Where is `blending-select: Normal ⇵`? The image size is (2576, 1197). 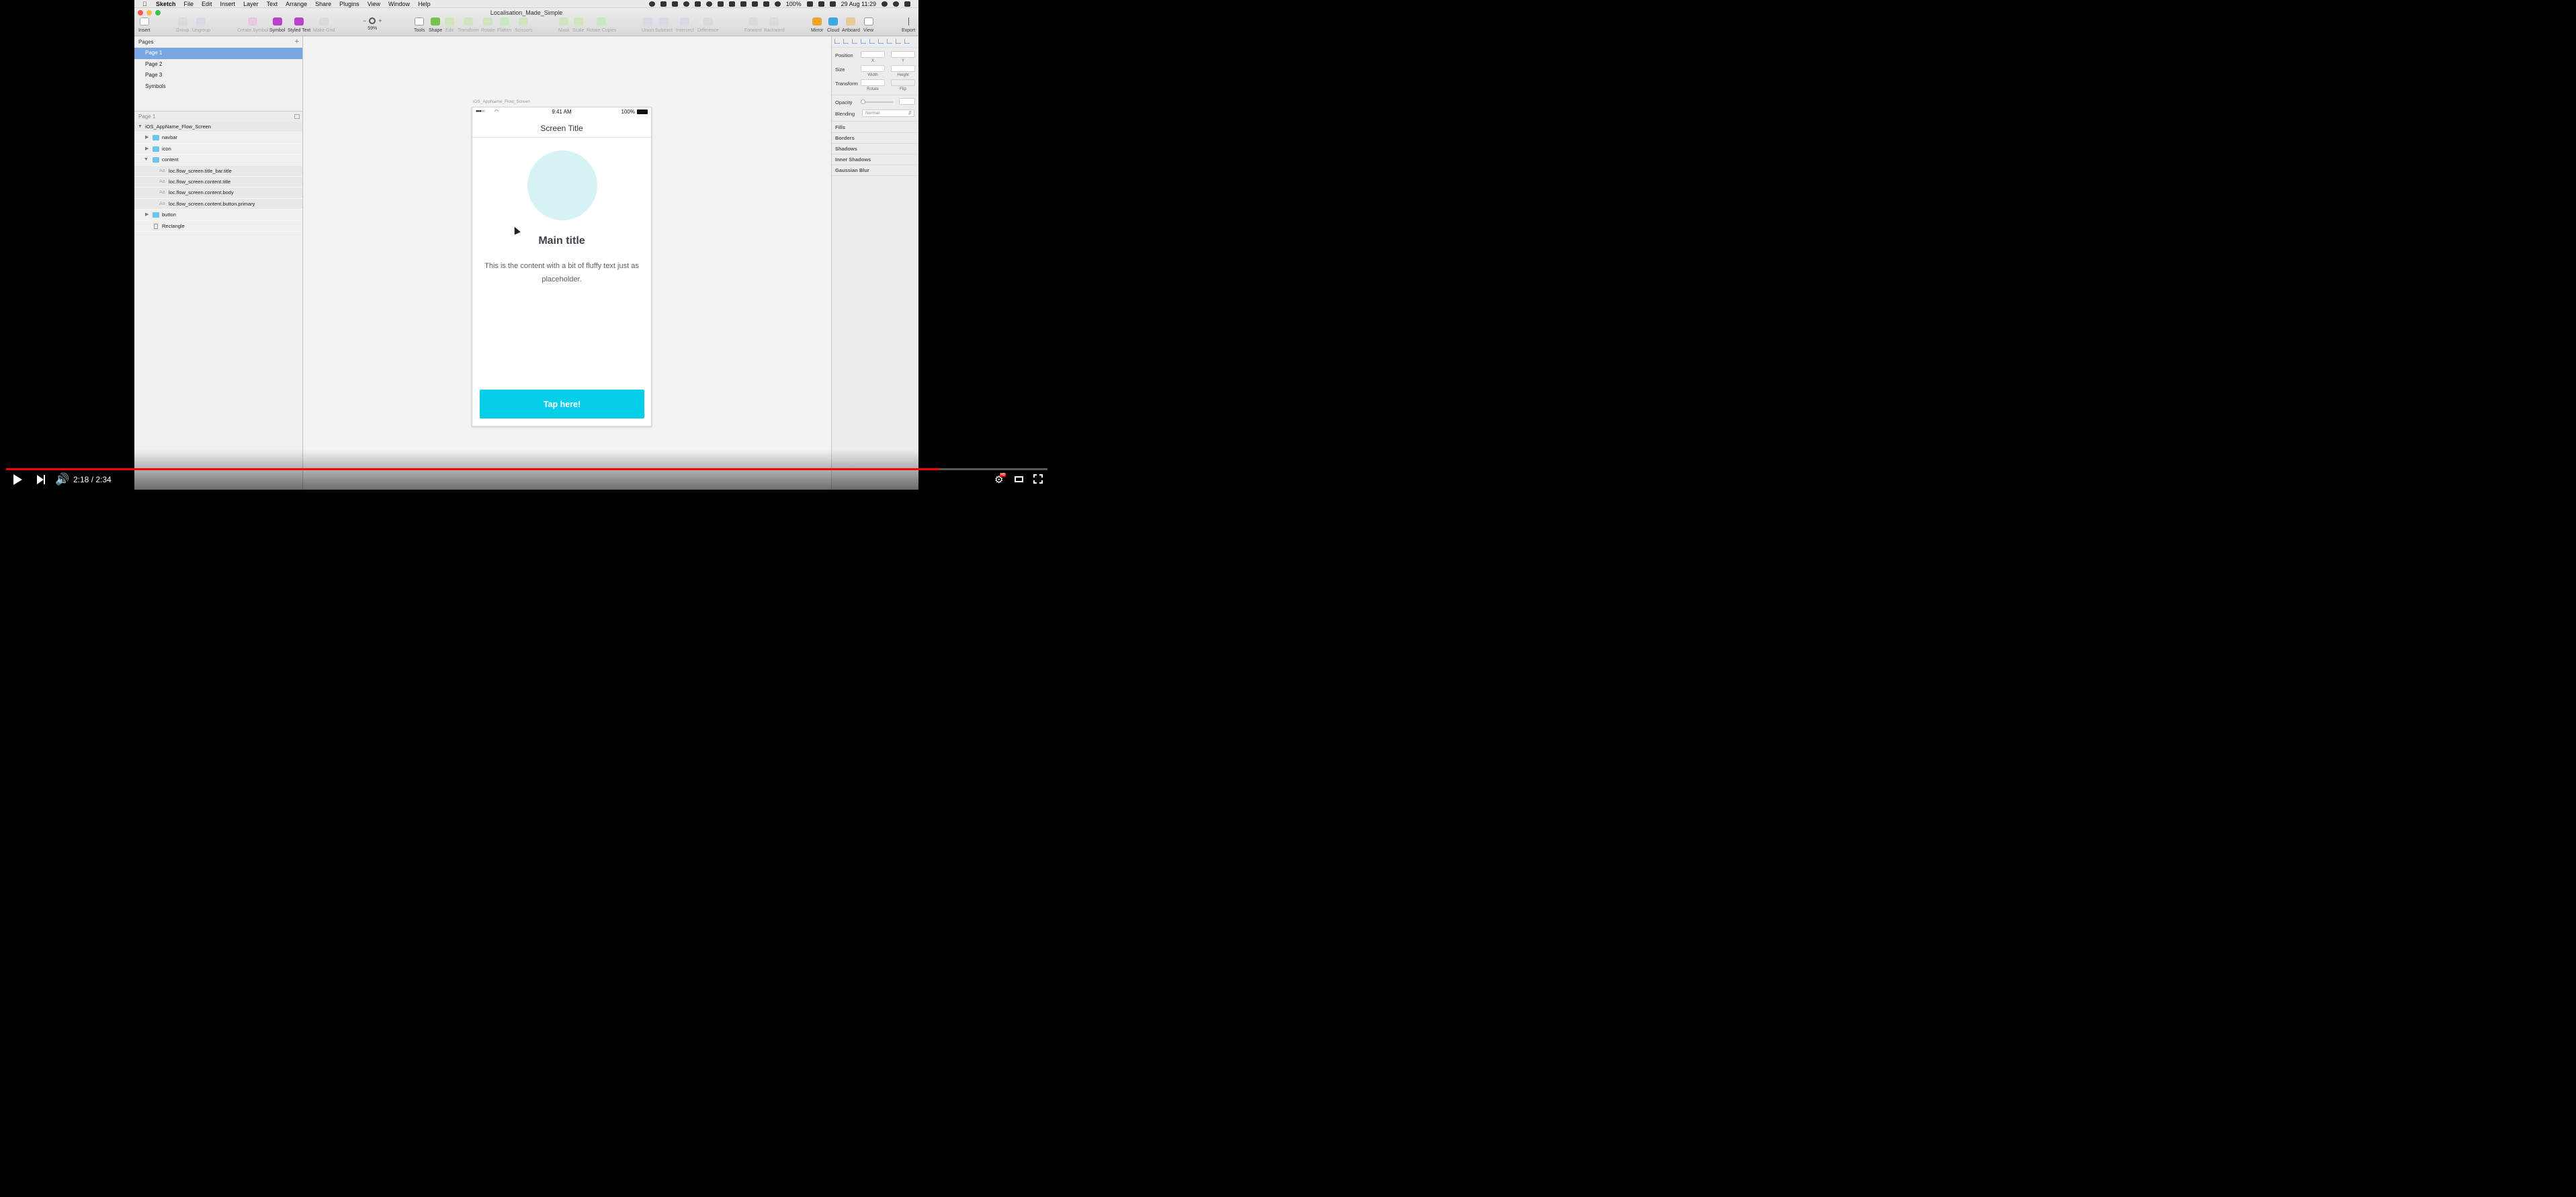 blending-select: Normal ⇵ is located at coordinates (888, 113).